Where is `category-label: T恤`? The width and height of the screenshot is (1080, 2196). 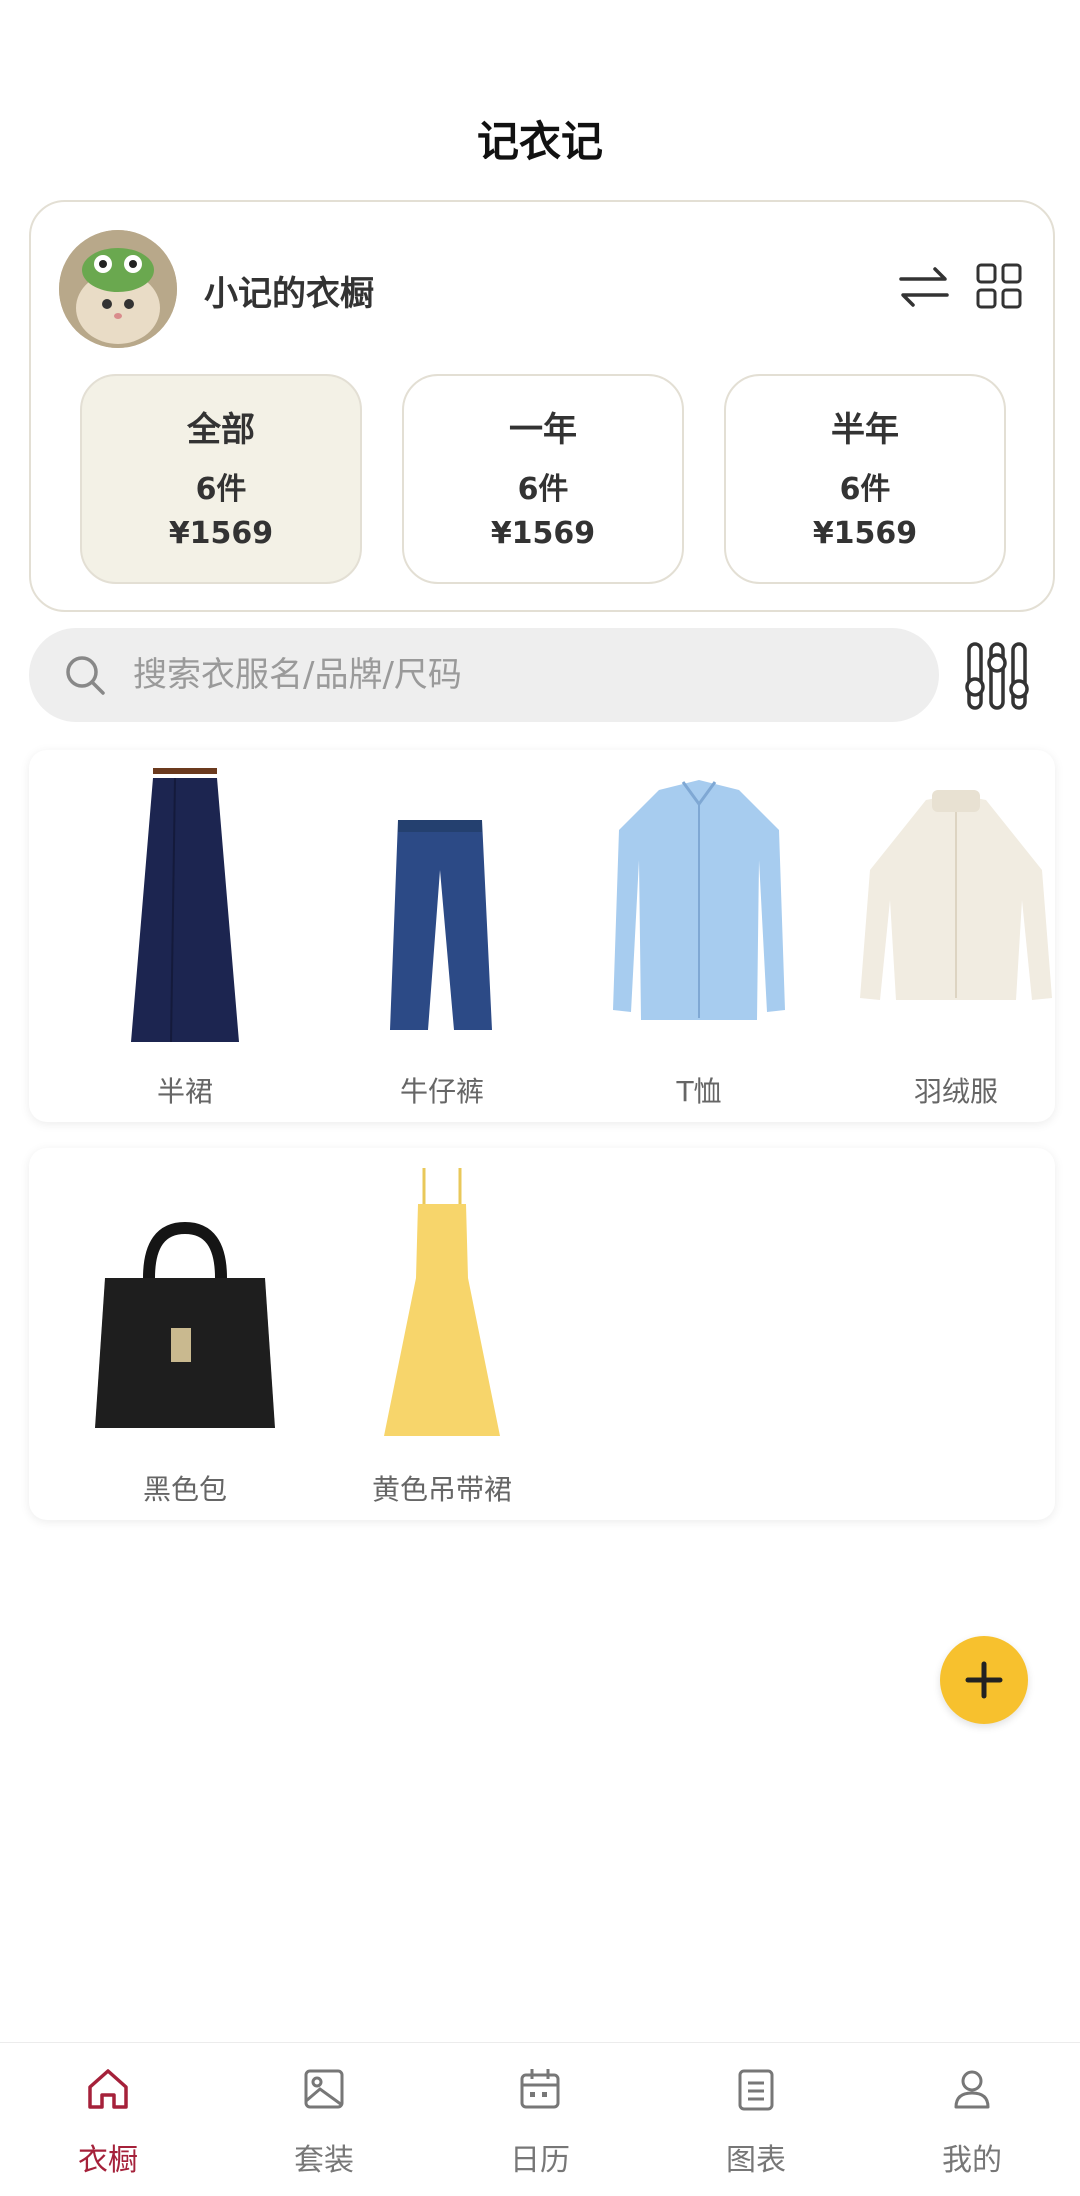 category-label: T恤 is located at coordinates (699, 1091).